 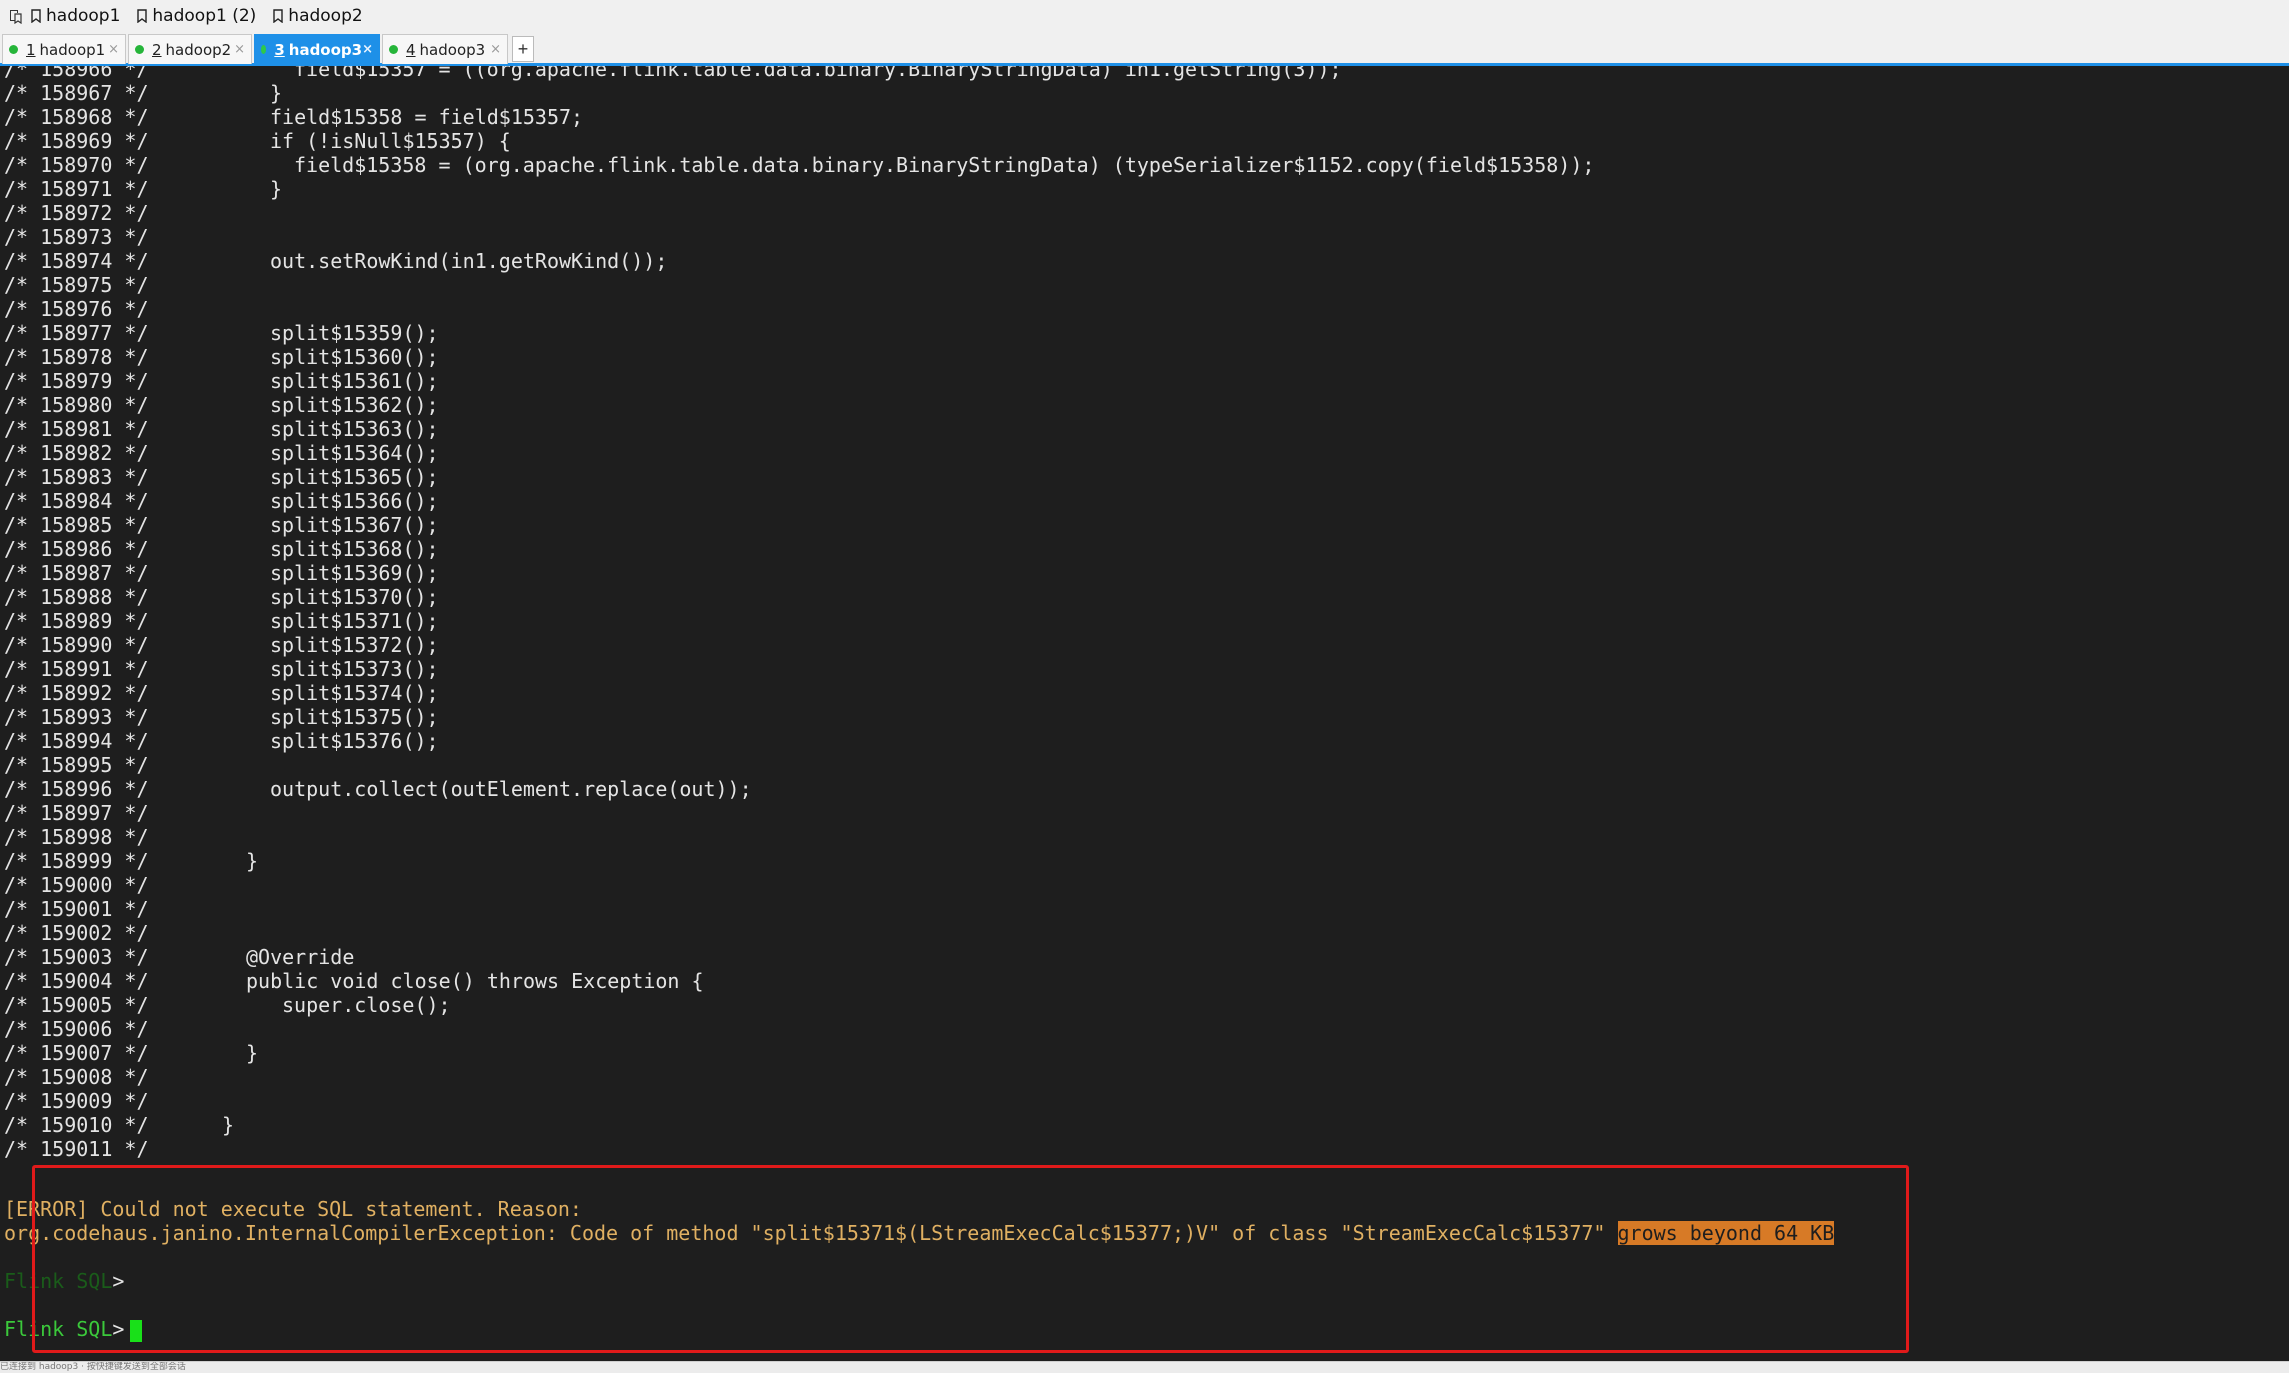 I want to click on code-line: /* 159003 */ @Override, so click(x=179, y=957).